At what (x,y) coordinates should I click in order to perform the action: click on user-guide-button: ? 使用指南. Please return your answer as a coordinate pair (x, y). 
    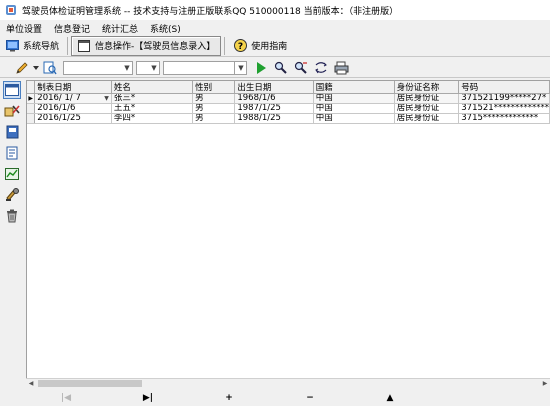
    Looking at the image, I should click on (260, 46).